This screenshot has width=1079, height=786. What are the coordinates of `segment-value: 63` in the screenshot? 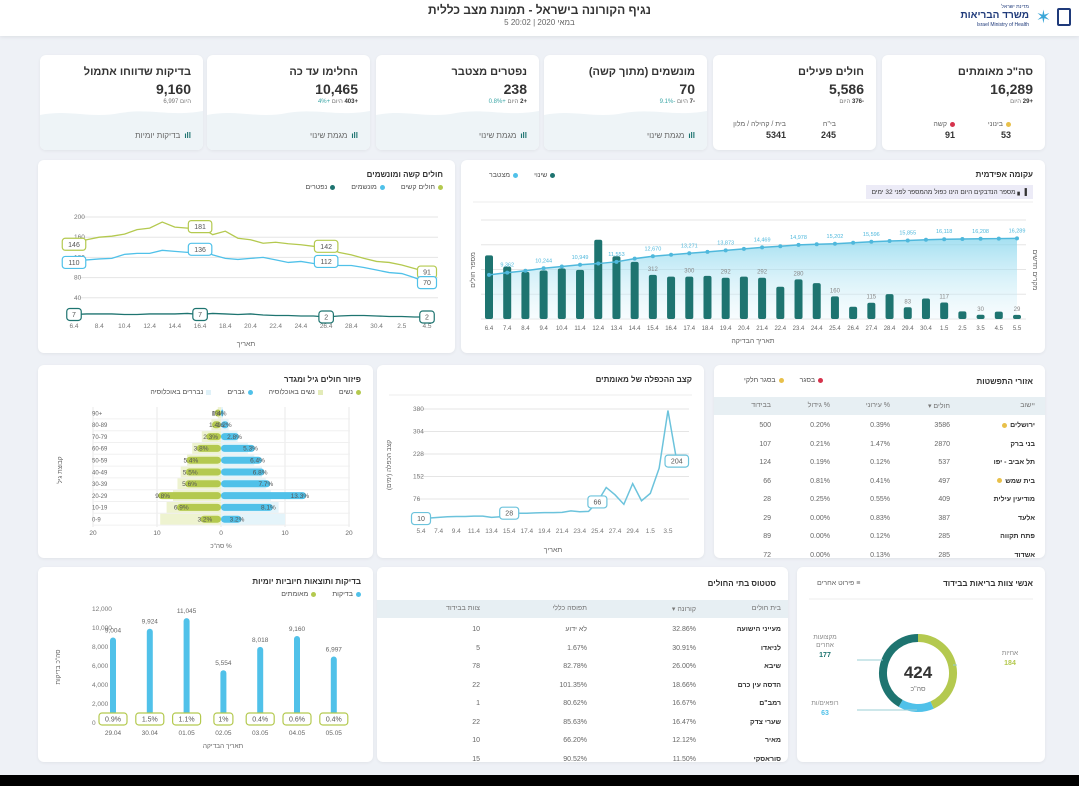 It's located at (825, 713).